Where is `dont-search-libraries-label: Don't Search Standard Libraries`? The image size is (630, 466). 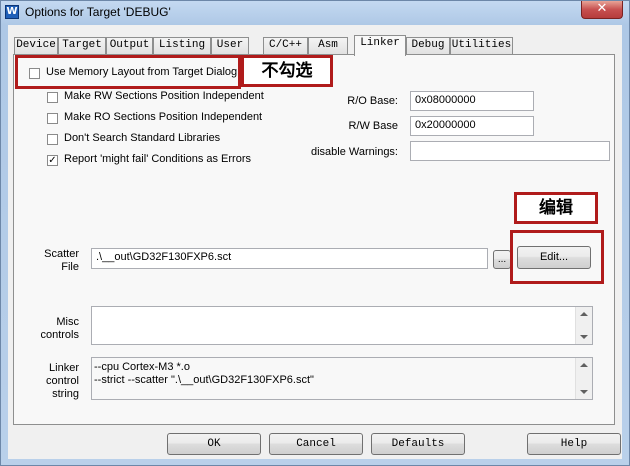
dont-search-libraries-label: Don't Search Standard Libraries is located at coordinates (142, 138).